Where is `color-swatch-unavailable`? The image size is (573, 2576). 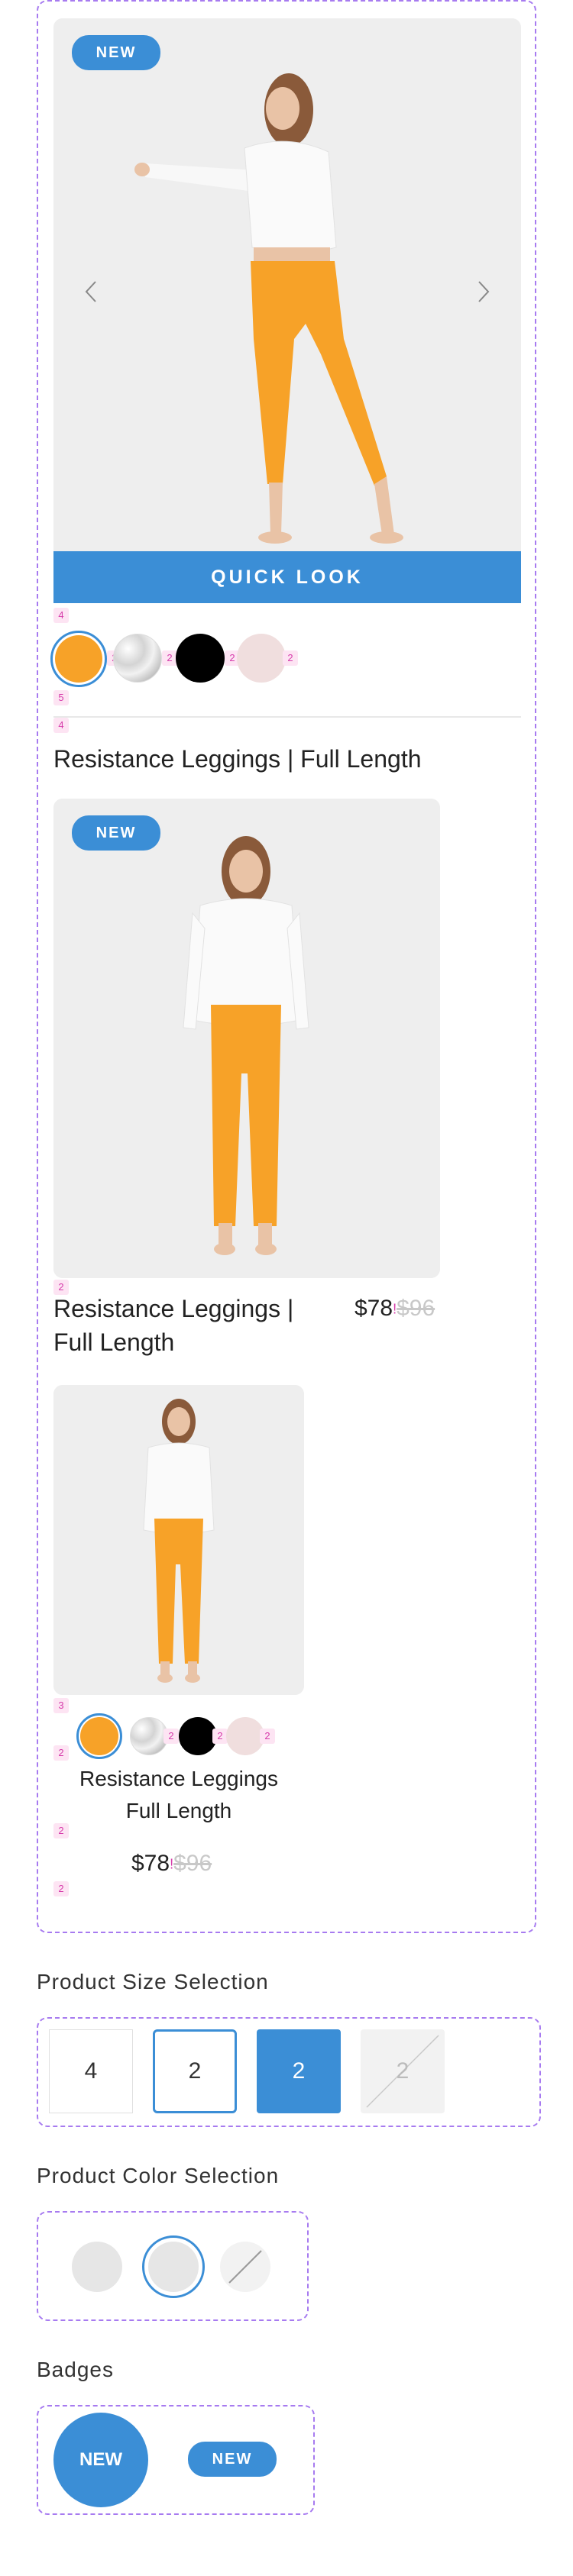 color-swatch-unavailable is located at coordinates (245, 2267).